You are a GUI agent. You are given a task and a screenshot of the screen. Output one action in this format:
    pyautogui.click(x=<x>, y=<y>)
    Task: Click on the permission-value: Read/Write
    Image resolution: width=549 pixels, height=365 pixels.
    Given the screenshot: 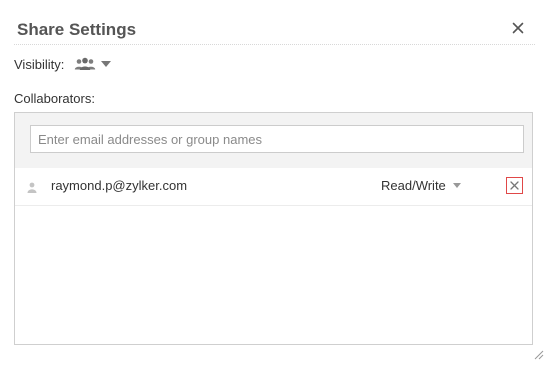 What is the action you would take?
    pyautogui.click(x=413, y=185)
    